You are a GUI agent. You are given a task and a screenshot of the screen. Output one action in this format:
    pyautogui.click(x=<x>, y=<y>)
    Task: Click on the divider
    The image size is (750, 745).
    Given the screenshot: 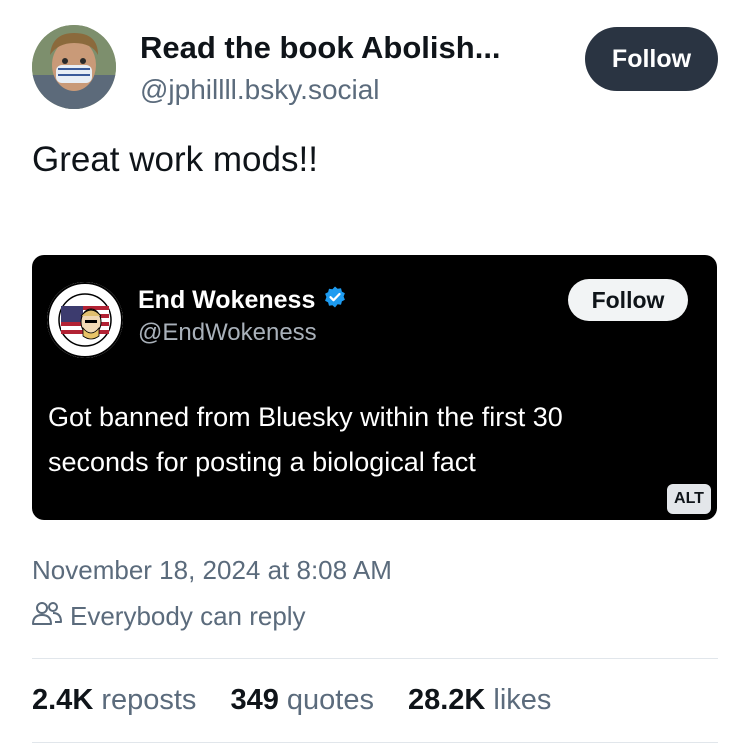 What is the action you would take?
    pyautogui.click(x=375, y=658)
    